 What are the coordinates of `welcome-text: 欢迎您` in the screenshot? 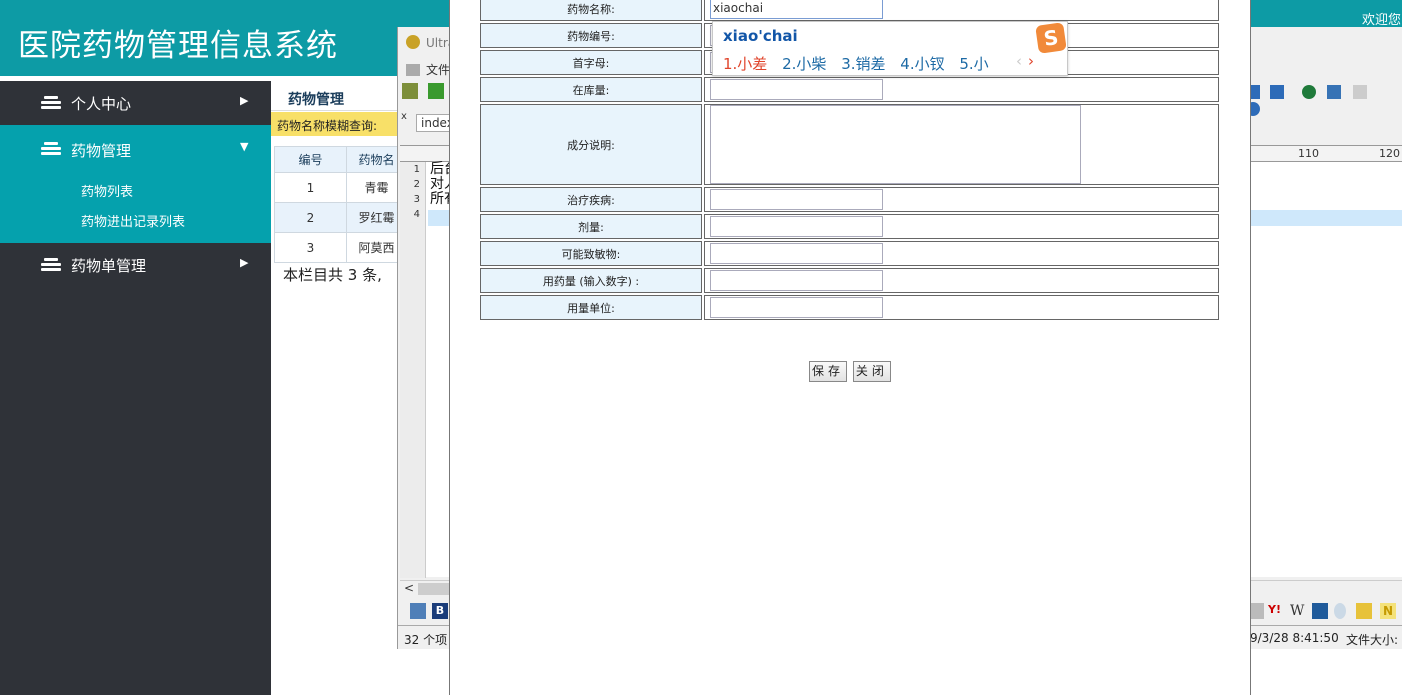 It's located at (1382, 20).